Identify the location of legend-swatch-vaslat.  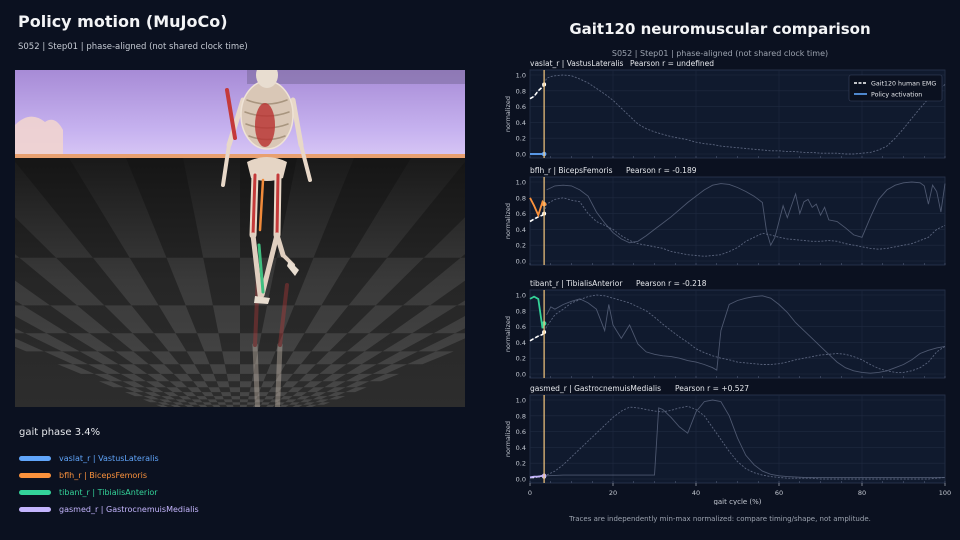
(35, 458).